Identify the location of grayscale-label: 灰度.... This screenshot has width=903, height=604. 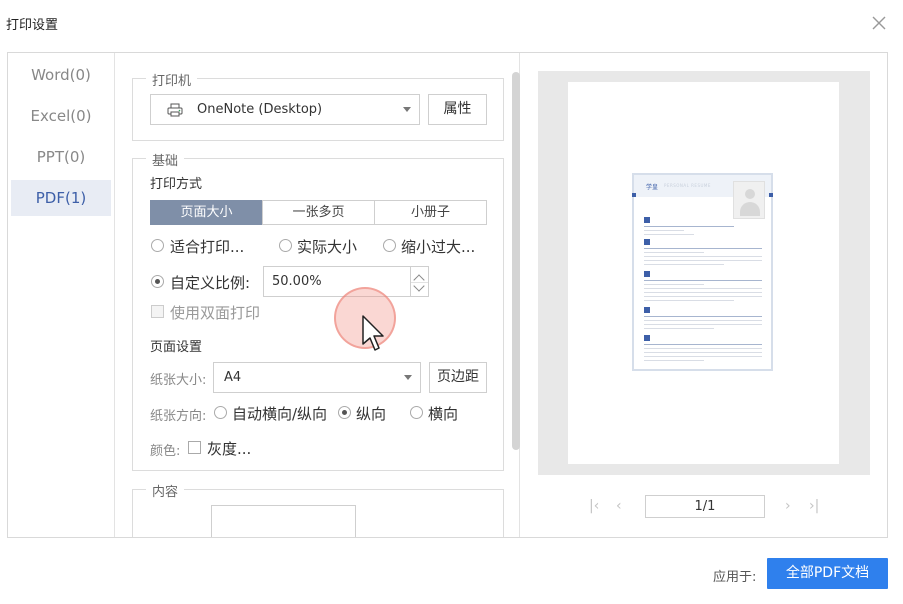
(229, 449).